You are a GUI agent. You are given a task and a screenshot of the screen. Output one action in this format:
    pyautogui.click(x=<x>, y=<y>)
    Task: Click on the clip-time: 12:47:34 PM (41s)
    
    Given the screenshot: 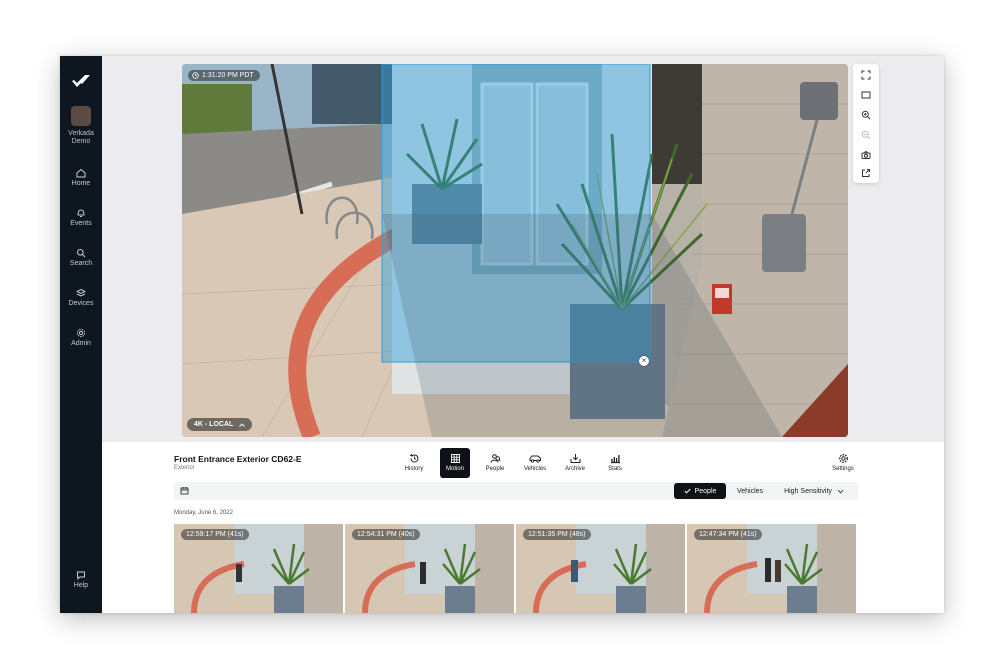 What is the action you would take?
    pyautogui.click(x=728, y=534)
    